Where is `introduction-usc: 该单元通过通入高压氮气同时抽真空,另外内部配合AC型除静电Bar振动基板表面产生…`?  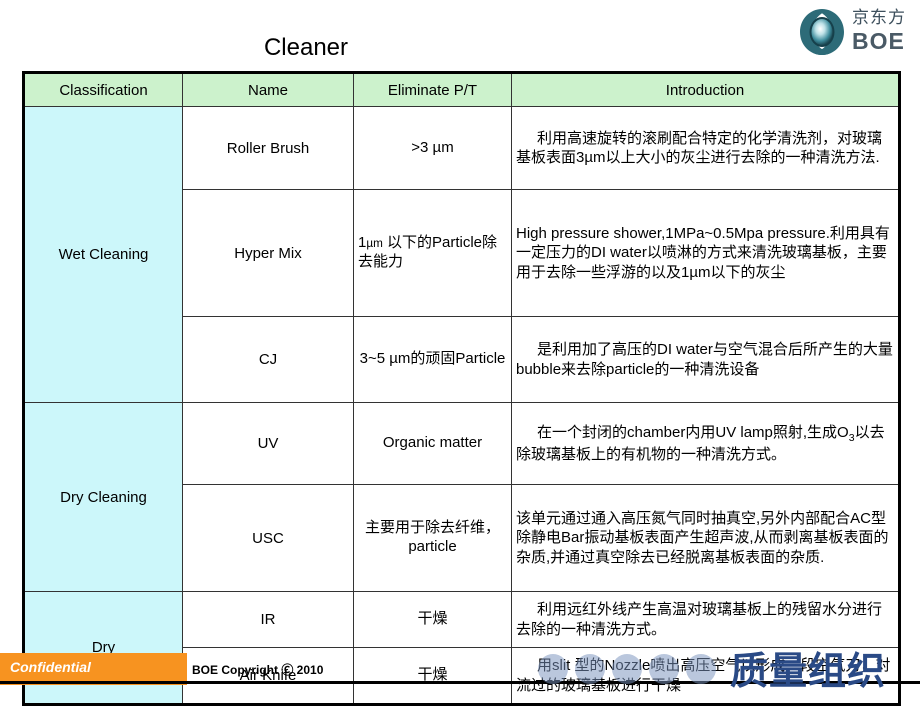 introduction-usc: 该单元通过通入高压氮气同时抽真空,另外内部配合AC型除静电Bar振动基板表面产生… is located at coordinates (705, 538).